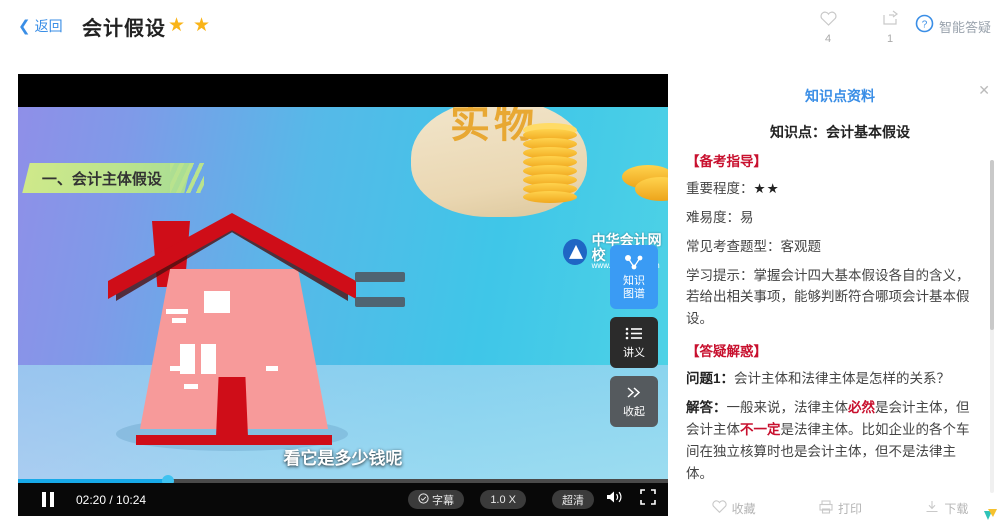 This screenshot has height=523, width=1000. I want to click on quality-label: 超清, so click(573, 500).